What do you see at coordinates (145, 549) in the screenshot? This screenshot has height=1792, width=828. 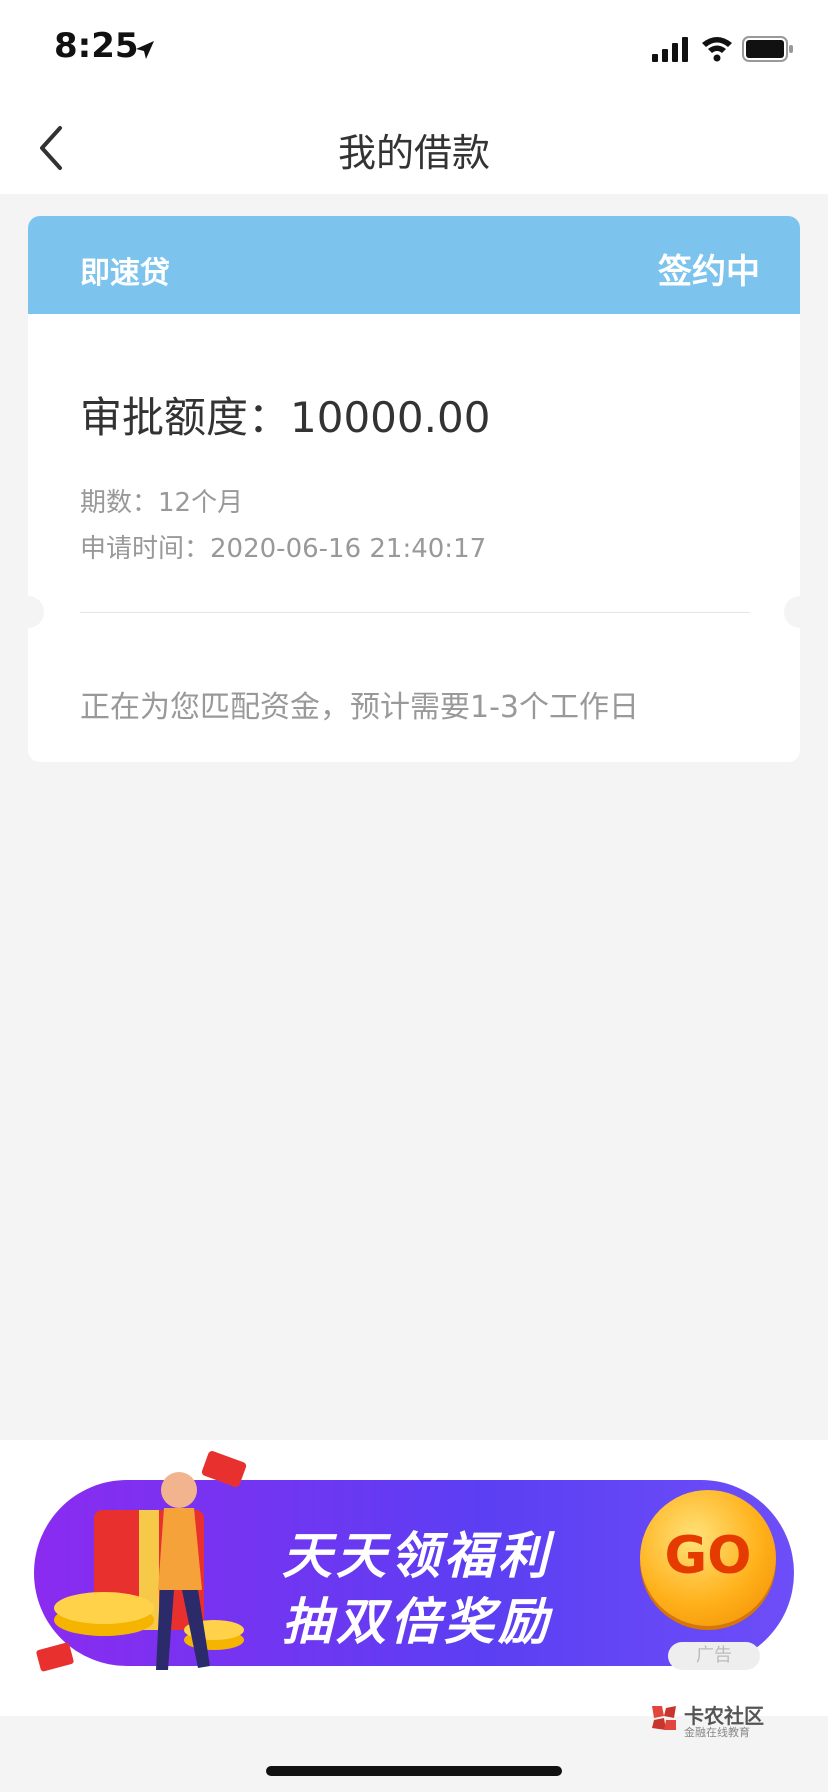 I see `apply-time-label: 申请时间：` at bounding box center [145, 549].